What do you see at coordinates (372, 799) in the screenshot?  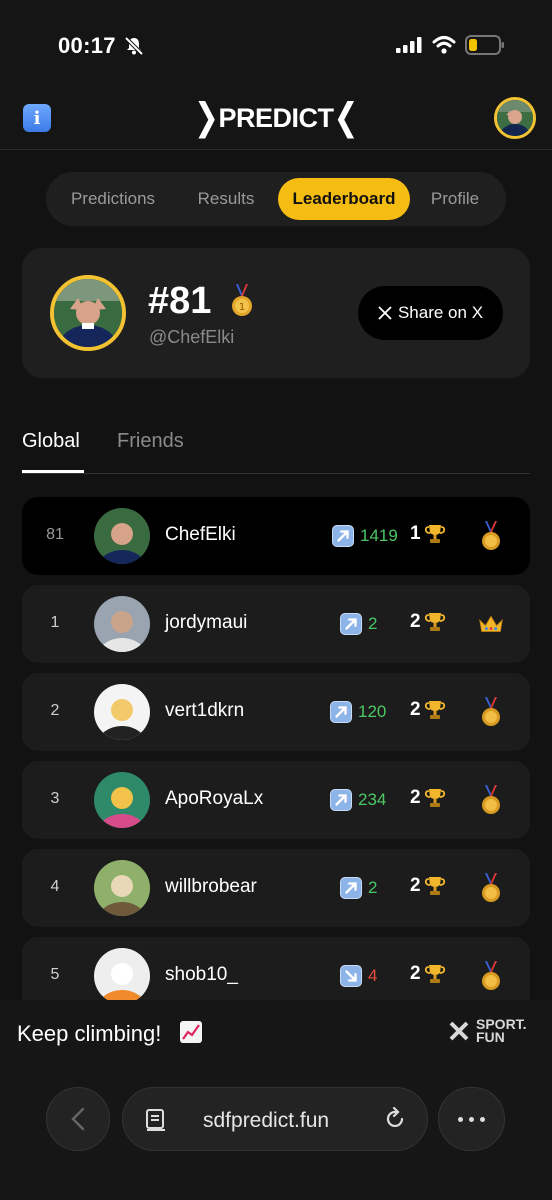 I see `row-change-value: 234` at bounding box center [372, 799].